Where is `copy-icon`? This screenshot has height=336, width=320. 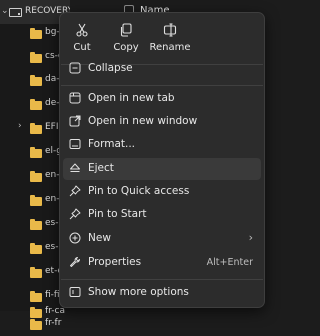 copy-icon is located at coordinates (126, 30).